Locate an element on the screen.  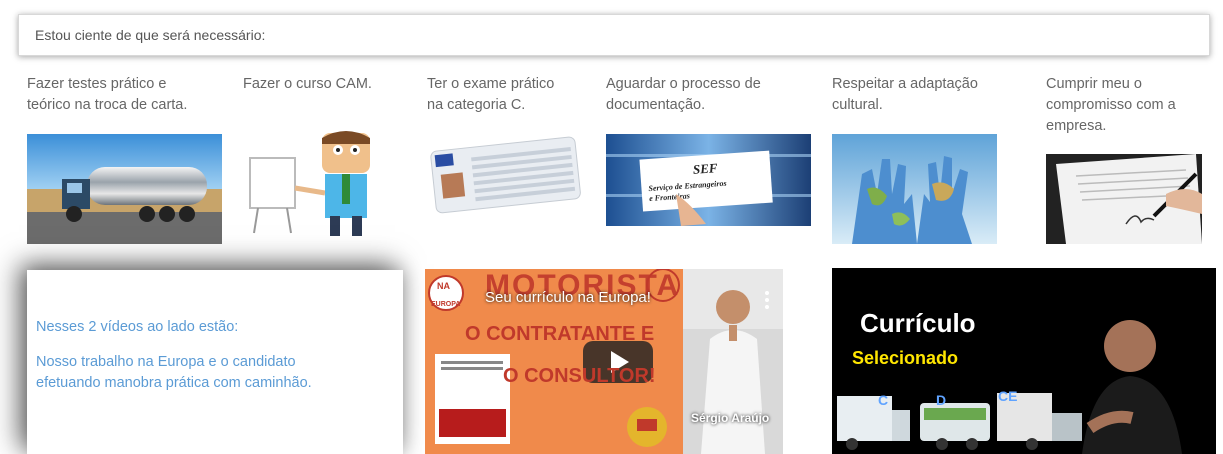
category-label-c: C is located at coordinates (883, 400).